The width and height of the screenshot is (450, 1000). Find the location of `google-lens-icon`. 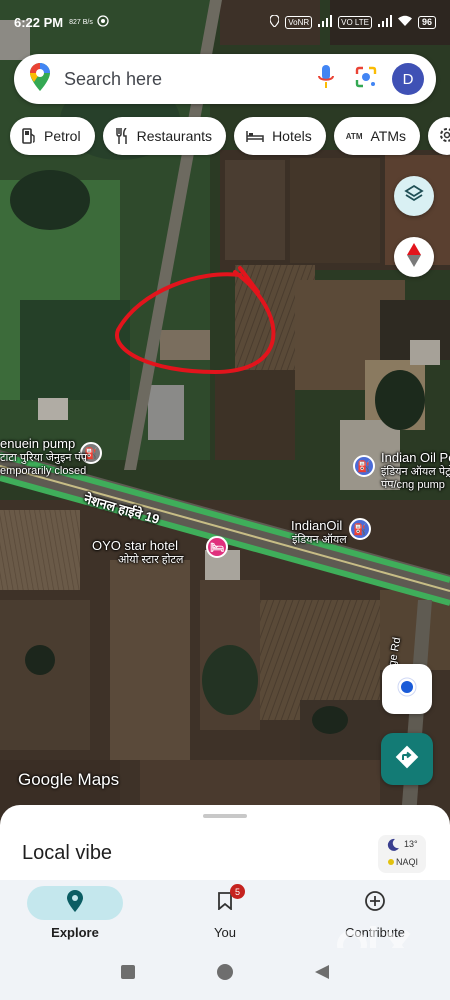

google-lens-icon is located at coordinates (366, 79).